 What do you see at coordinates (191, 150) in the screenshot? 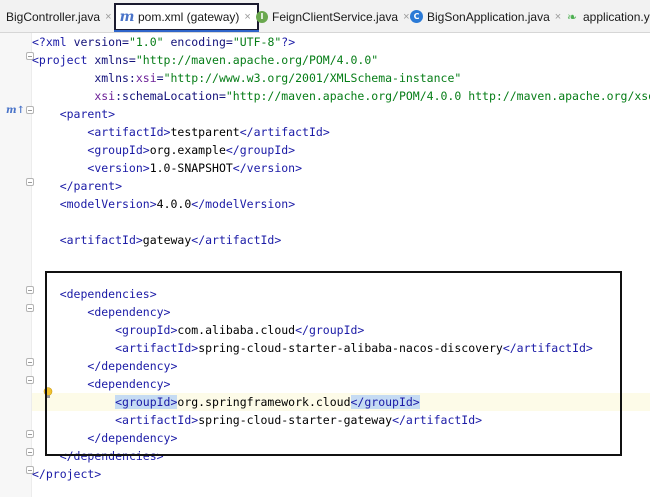
I see `code-line-7: <groupId>org.example</groupId>` at bounding box center [191, 150].